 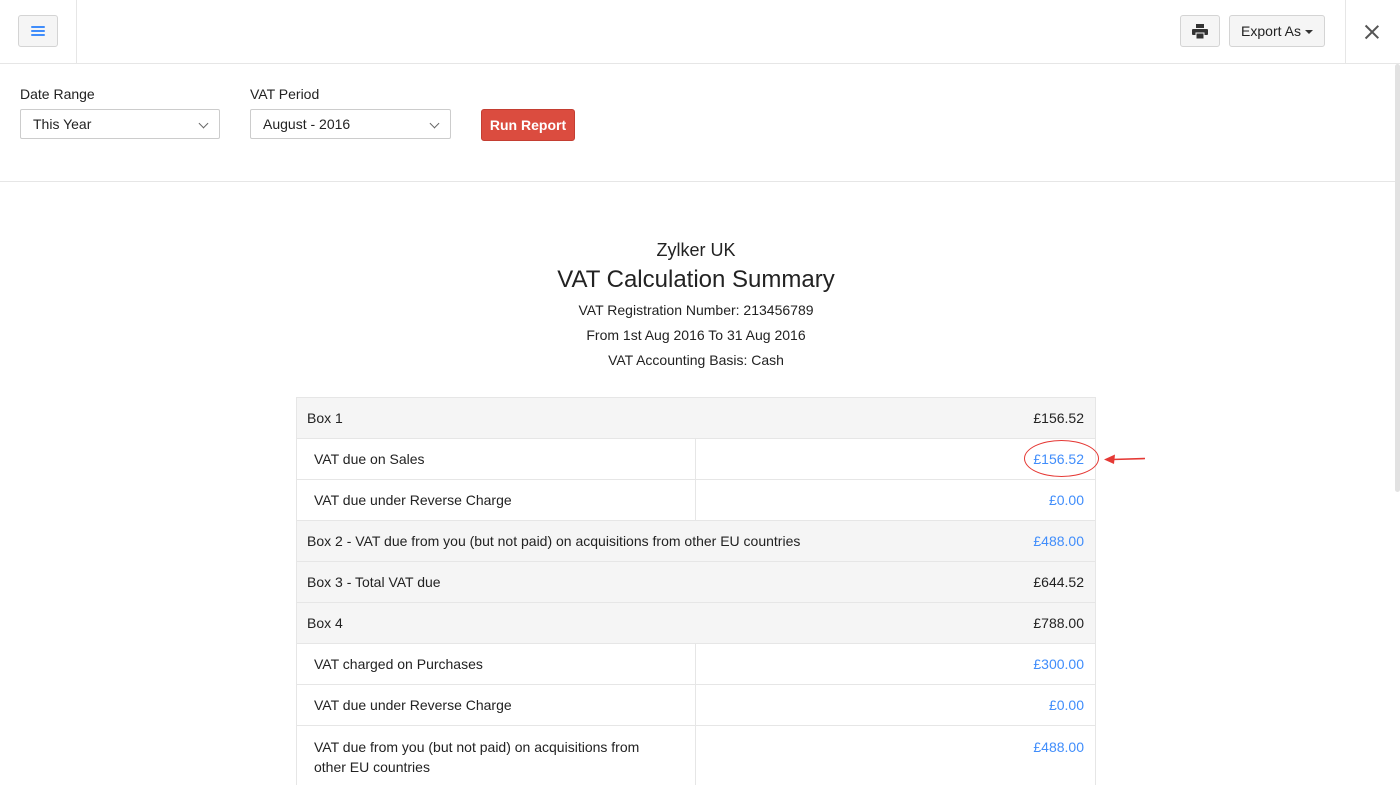 What do you see at coordinates (696, 623) in the screenshot?
I see `table-row-box-4: Box 4 £788.00` at bounding box center [696, 623].